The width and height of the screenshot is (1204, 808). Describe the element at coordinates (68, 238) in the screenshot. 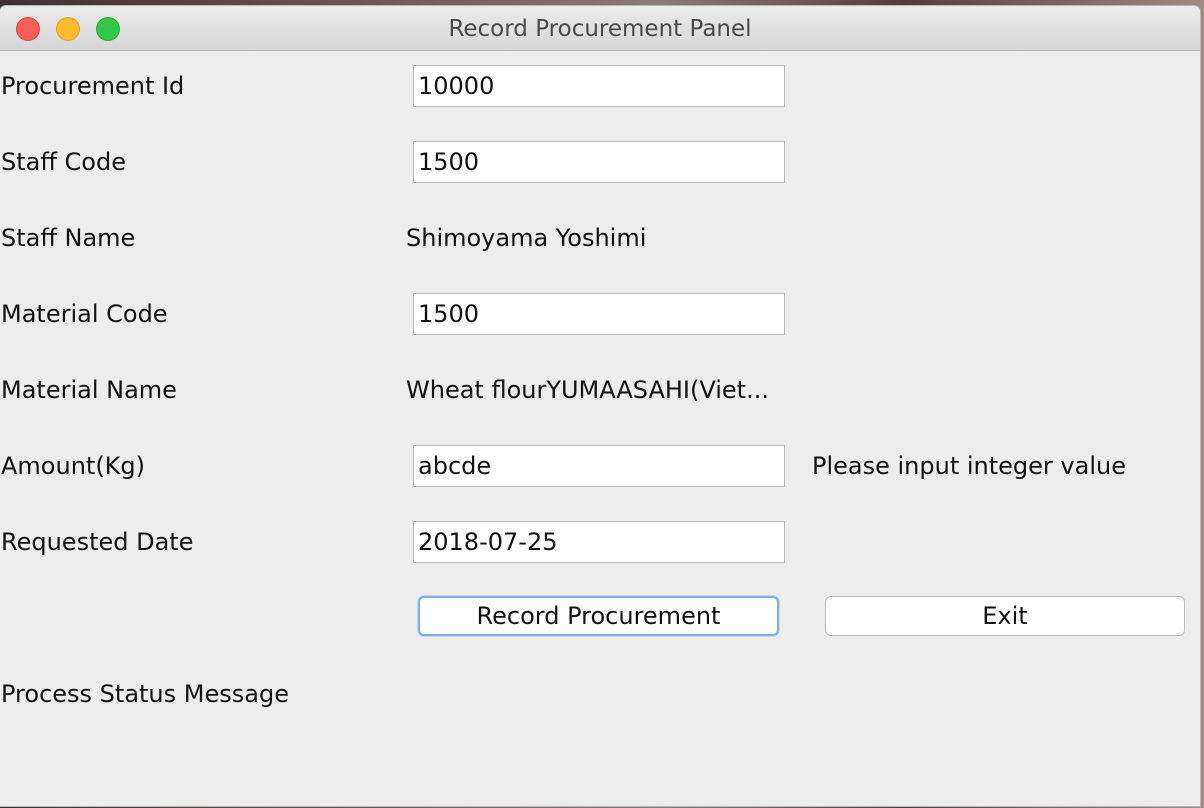

I see `staff-name-label: Staff Name` at that location.